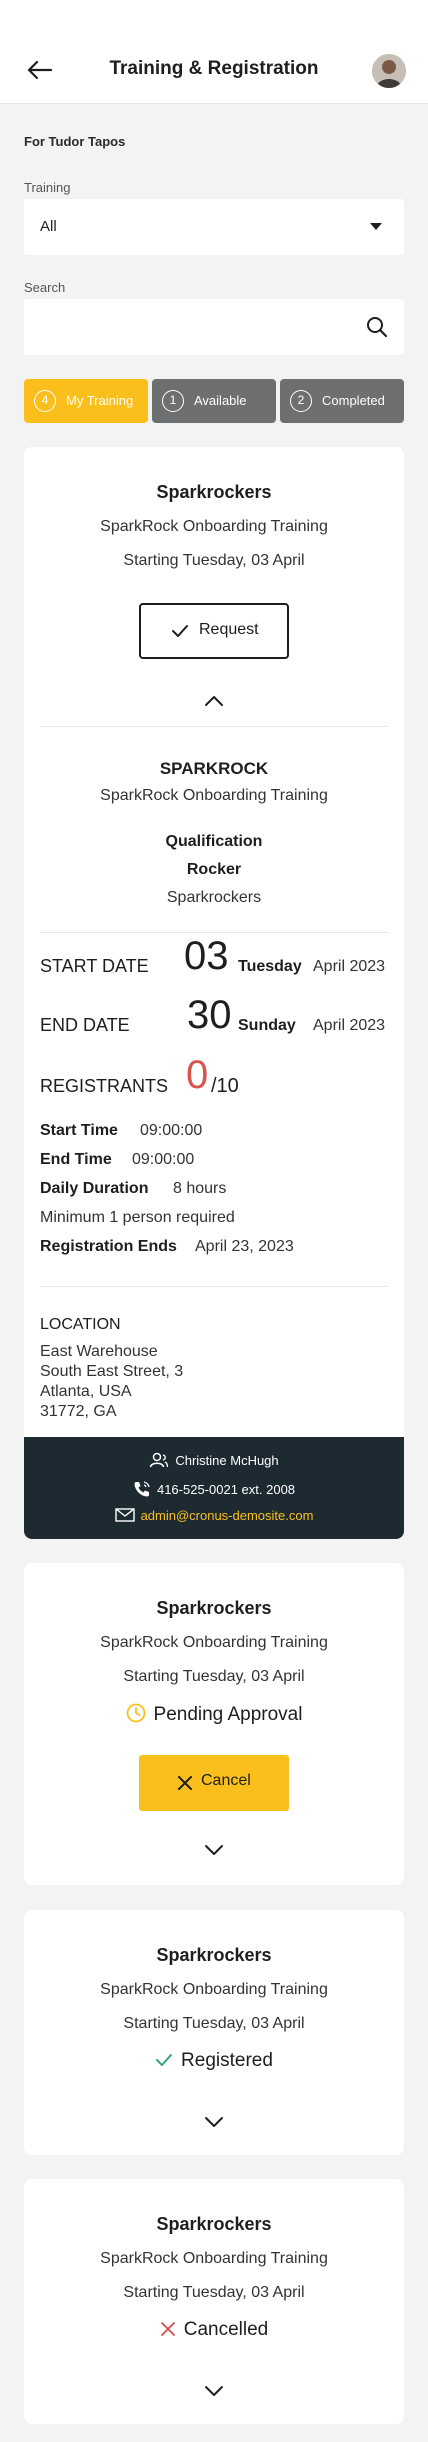  I want to click on duration-value: 8 hours, so click(200, 1188).